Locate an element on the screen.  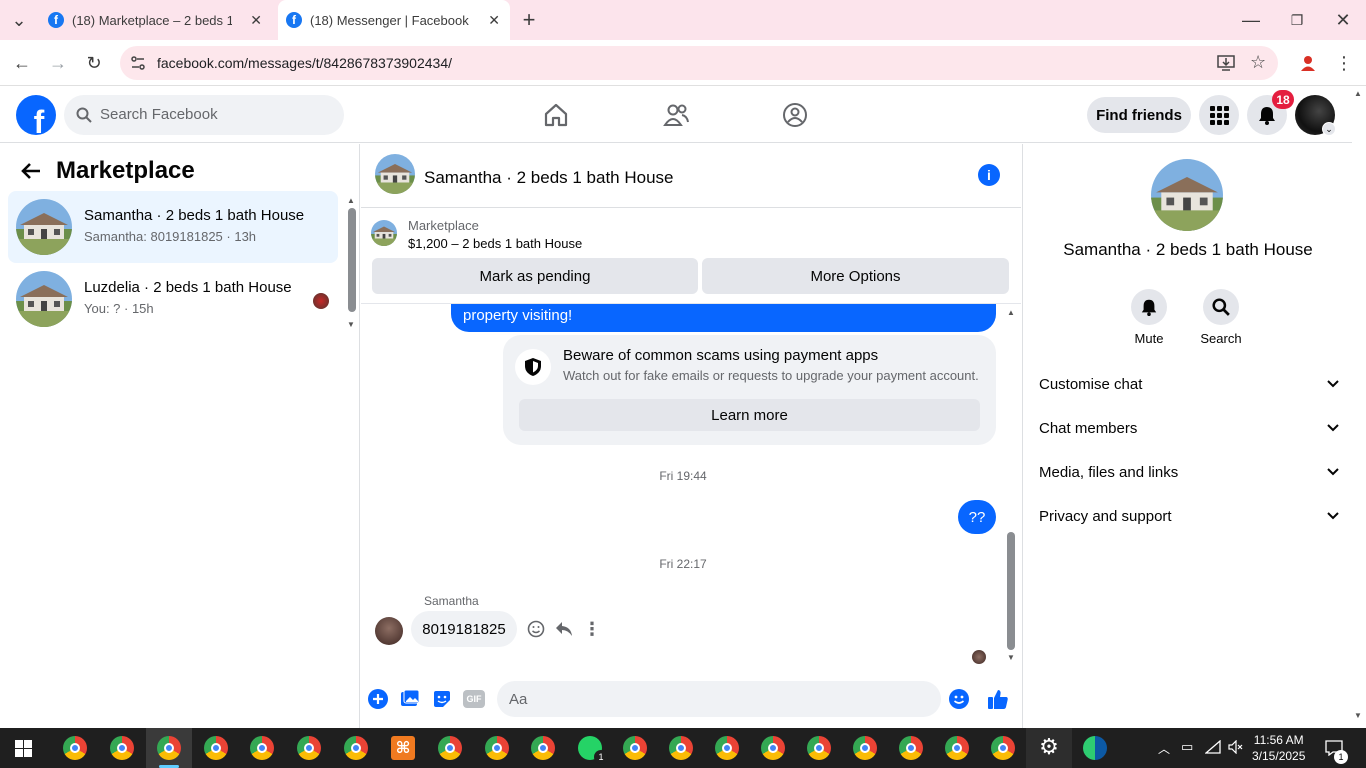
gif-icon: GIF is located at coordinates (474, 699).